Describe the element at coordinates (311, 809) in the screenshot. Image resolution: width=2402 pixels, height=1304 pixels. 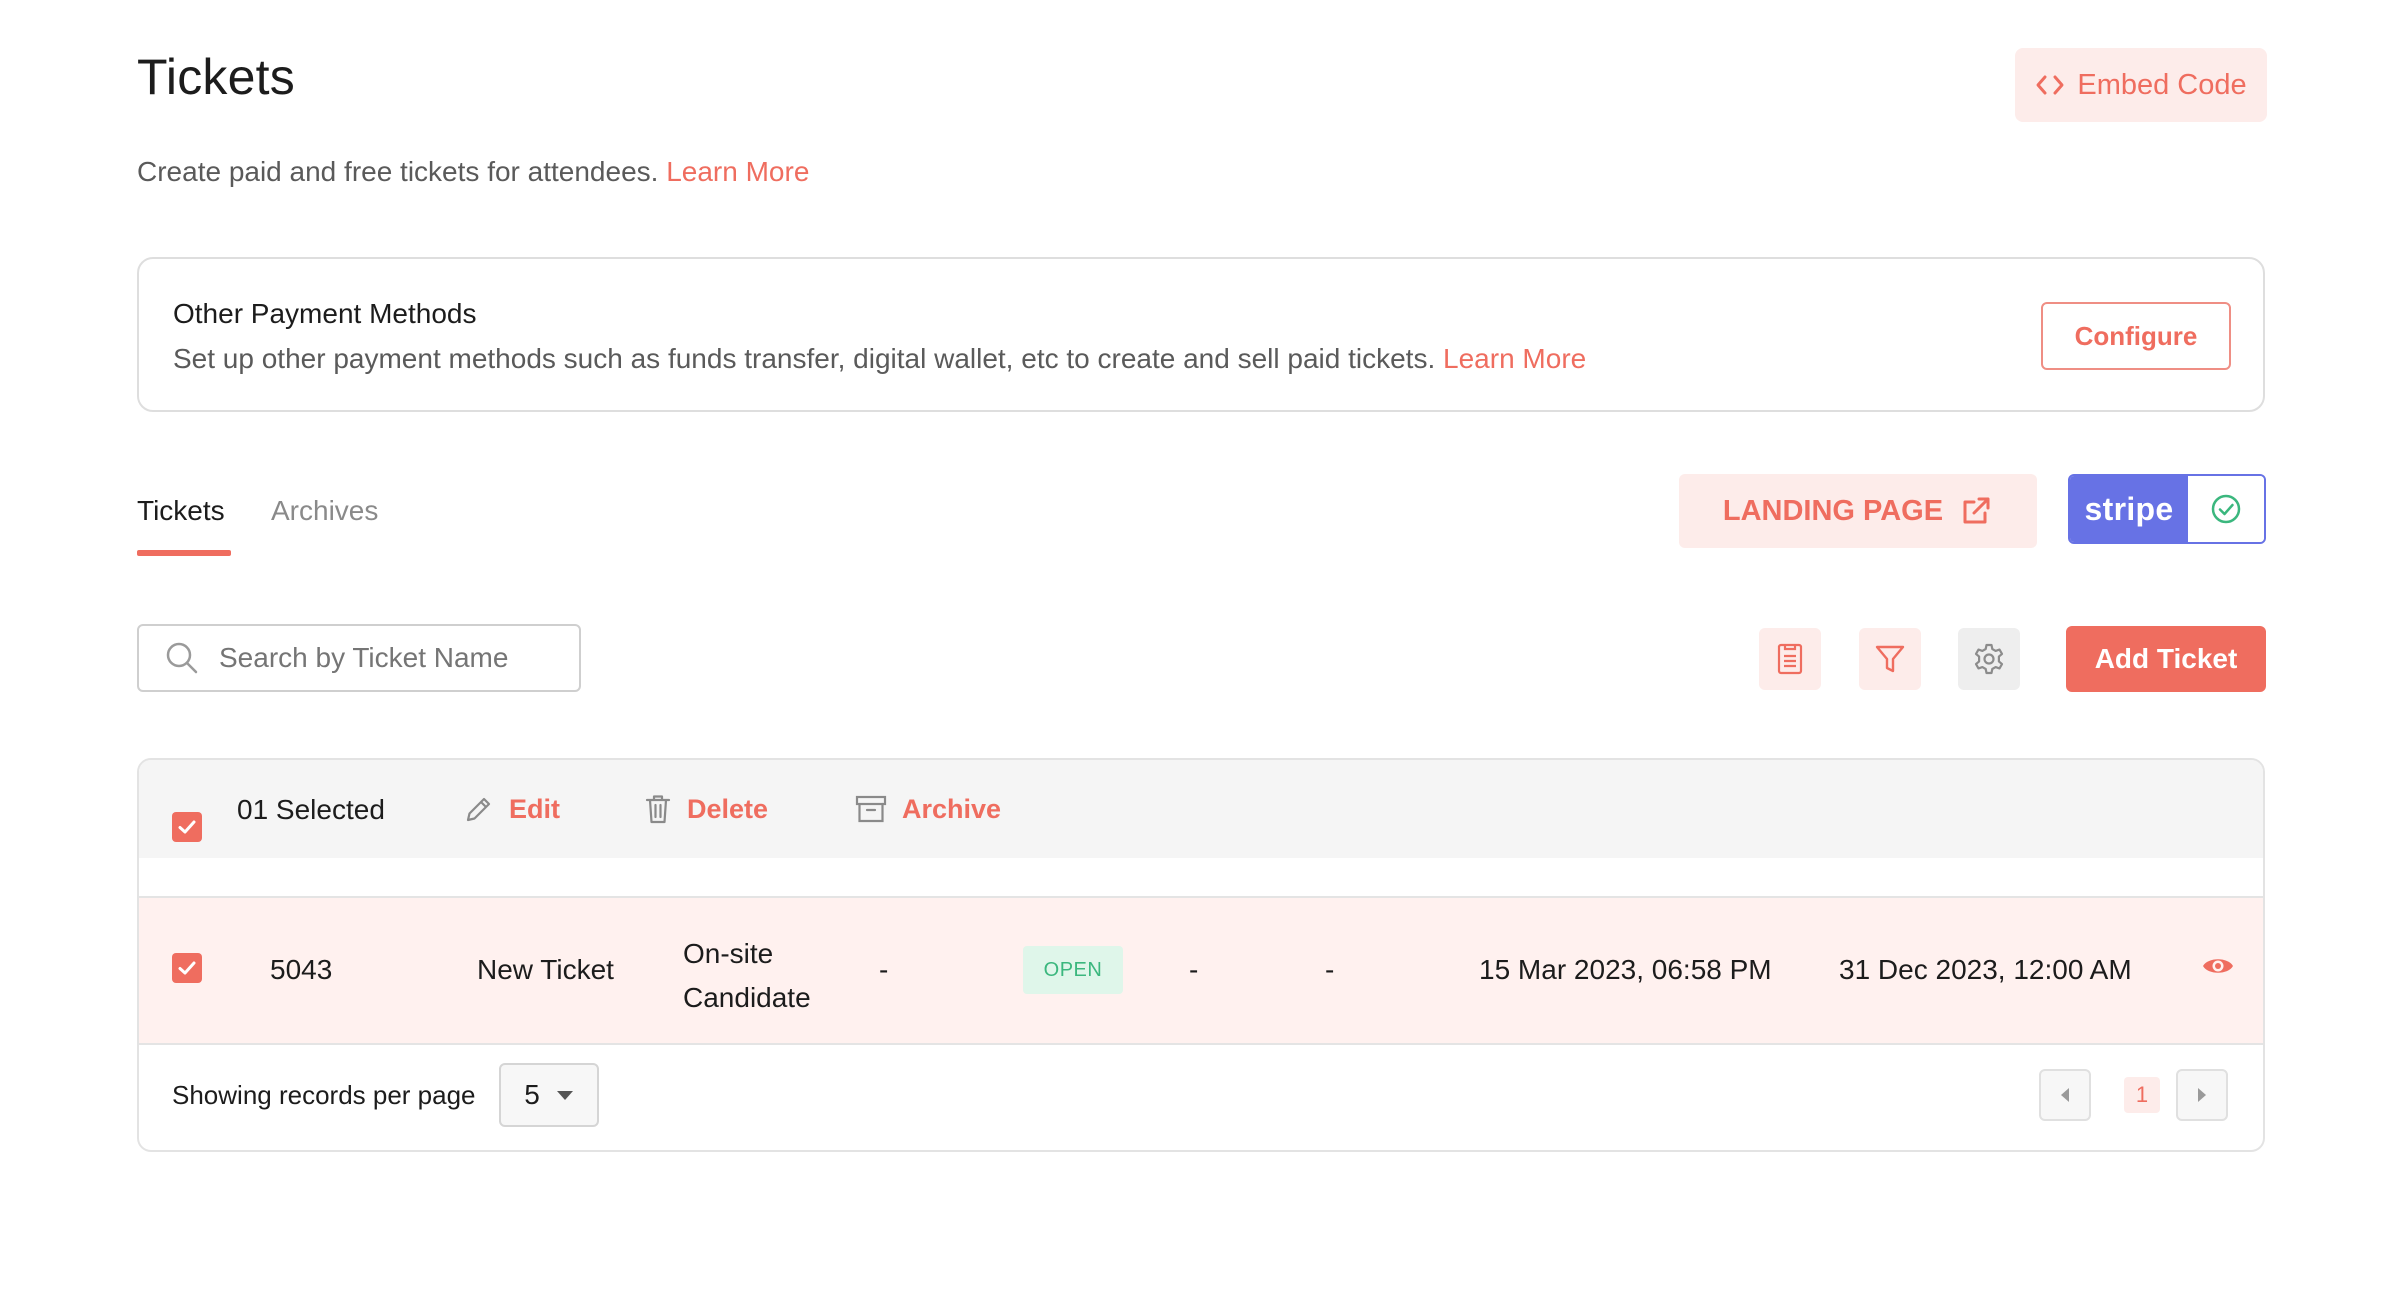
I see `selected-count: 01 Selected` at that location.